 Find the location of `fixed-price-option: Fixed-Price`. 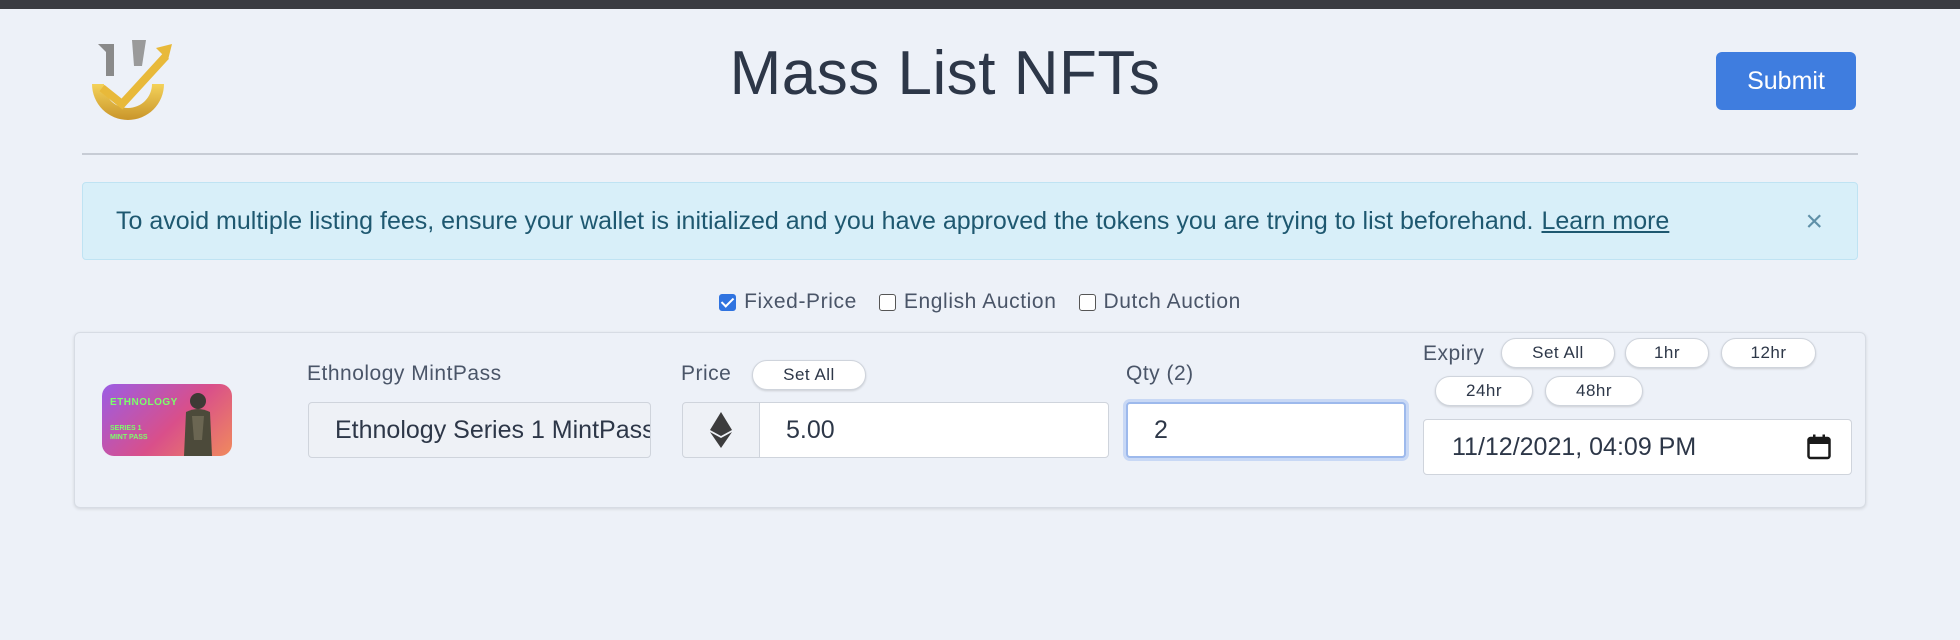

fixed-price-option: Fixed-Price is located at coordinates (788, 302).